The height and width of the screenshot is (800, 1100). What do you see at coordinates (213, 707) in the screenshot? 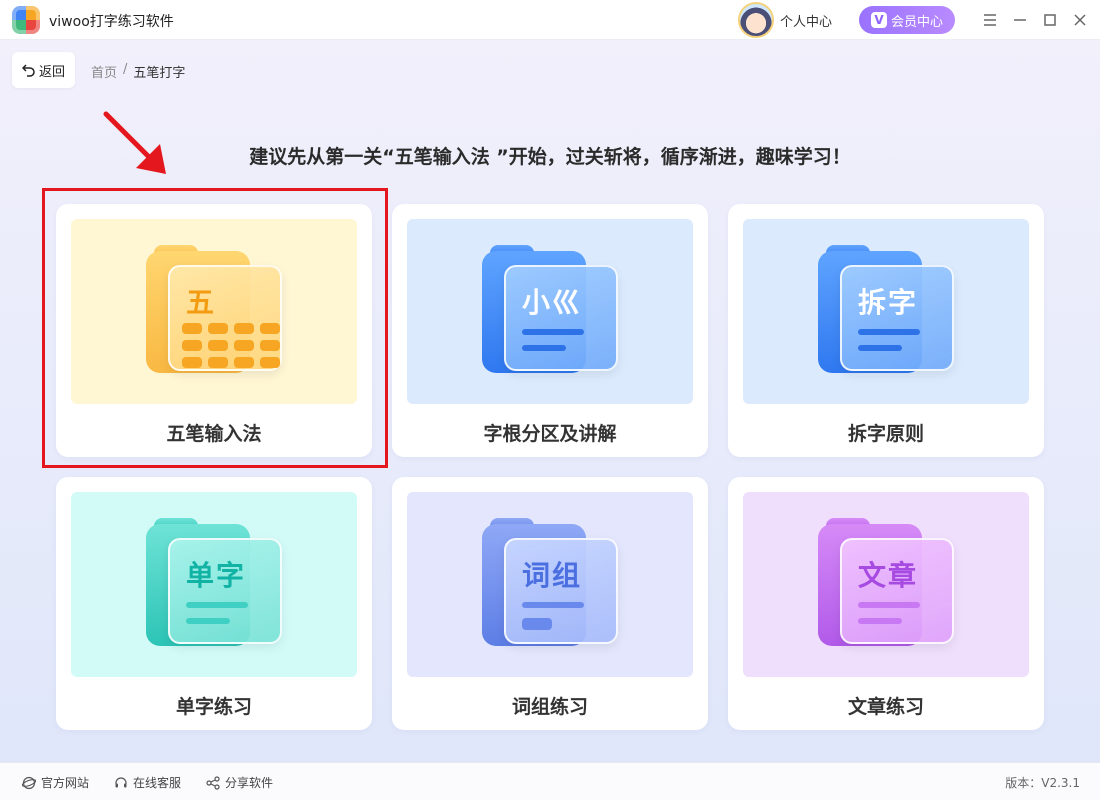
I see `card-label: 单字练习` at bounding box center [213, 707].